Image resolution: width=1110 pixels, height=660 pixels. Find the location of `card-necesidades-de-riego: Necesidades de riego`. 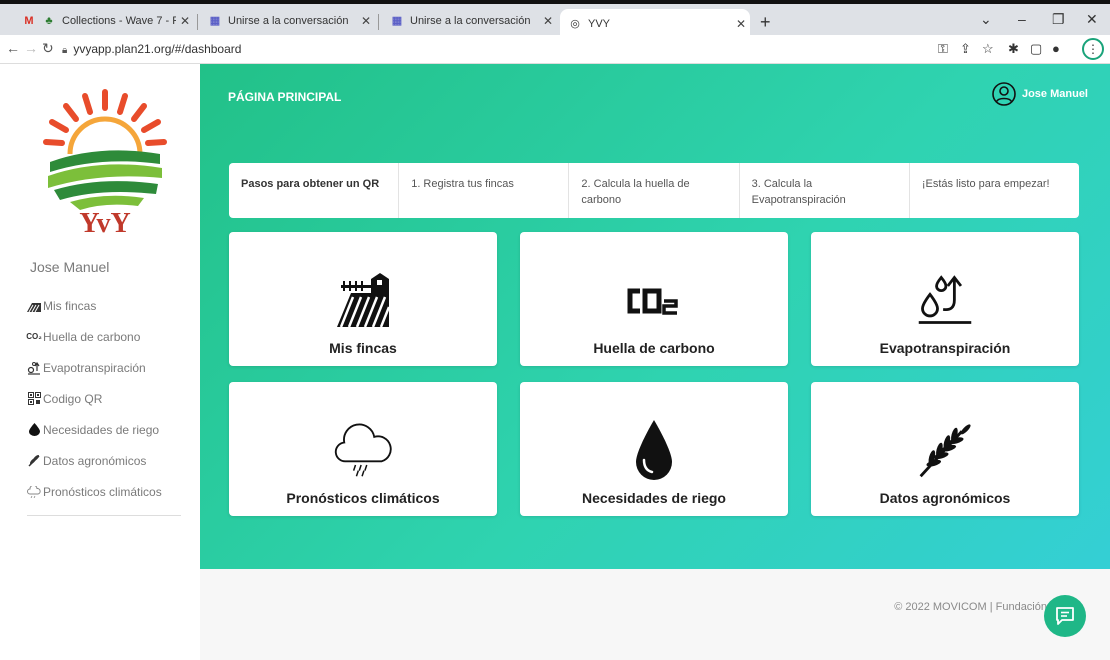

card-necesidades-de-riego: Necesidades de riego is located at coordinates (654, 449).